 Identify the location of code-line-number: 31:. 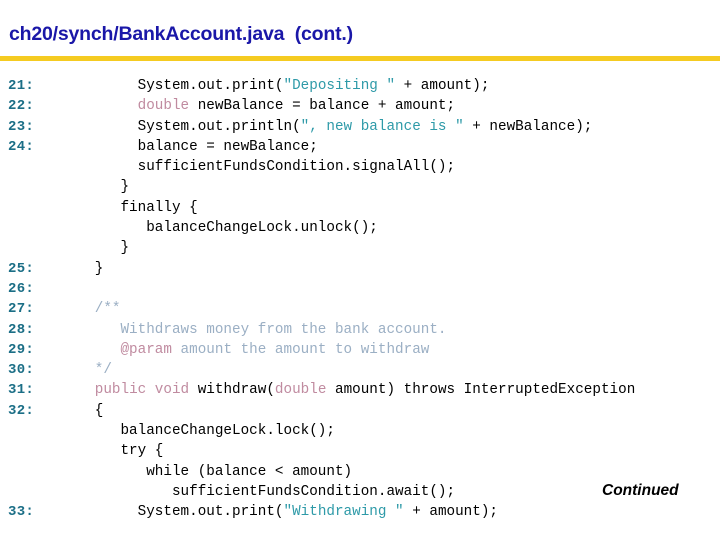
(21, 390).